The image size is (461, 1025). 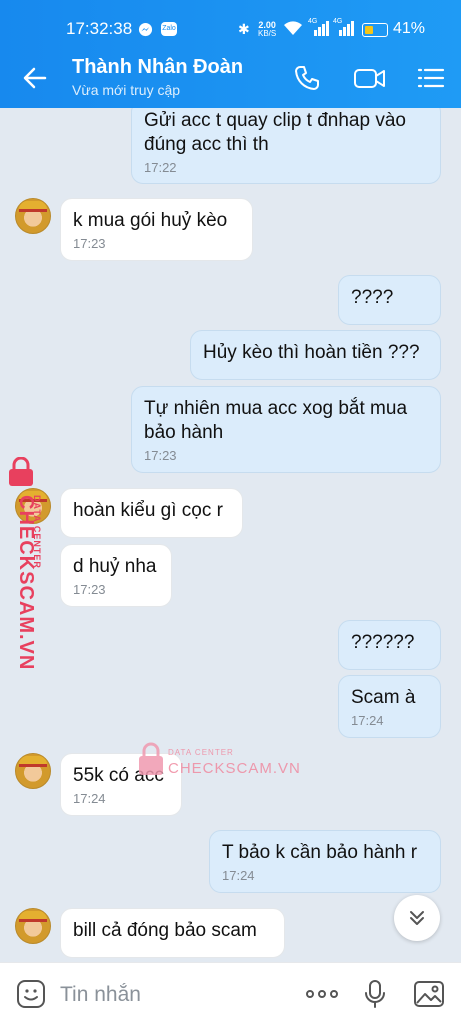 What do you see at coordinates (383, 697) in the screenshot?
I see `message-text: Scam à` at bounding box center [383, 697].